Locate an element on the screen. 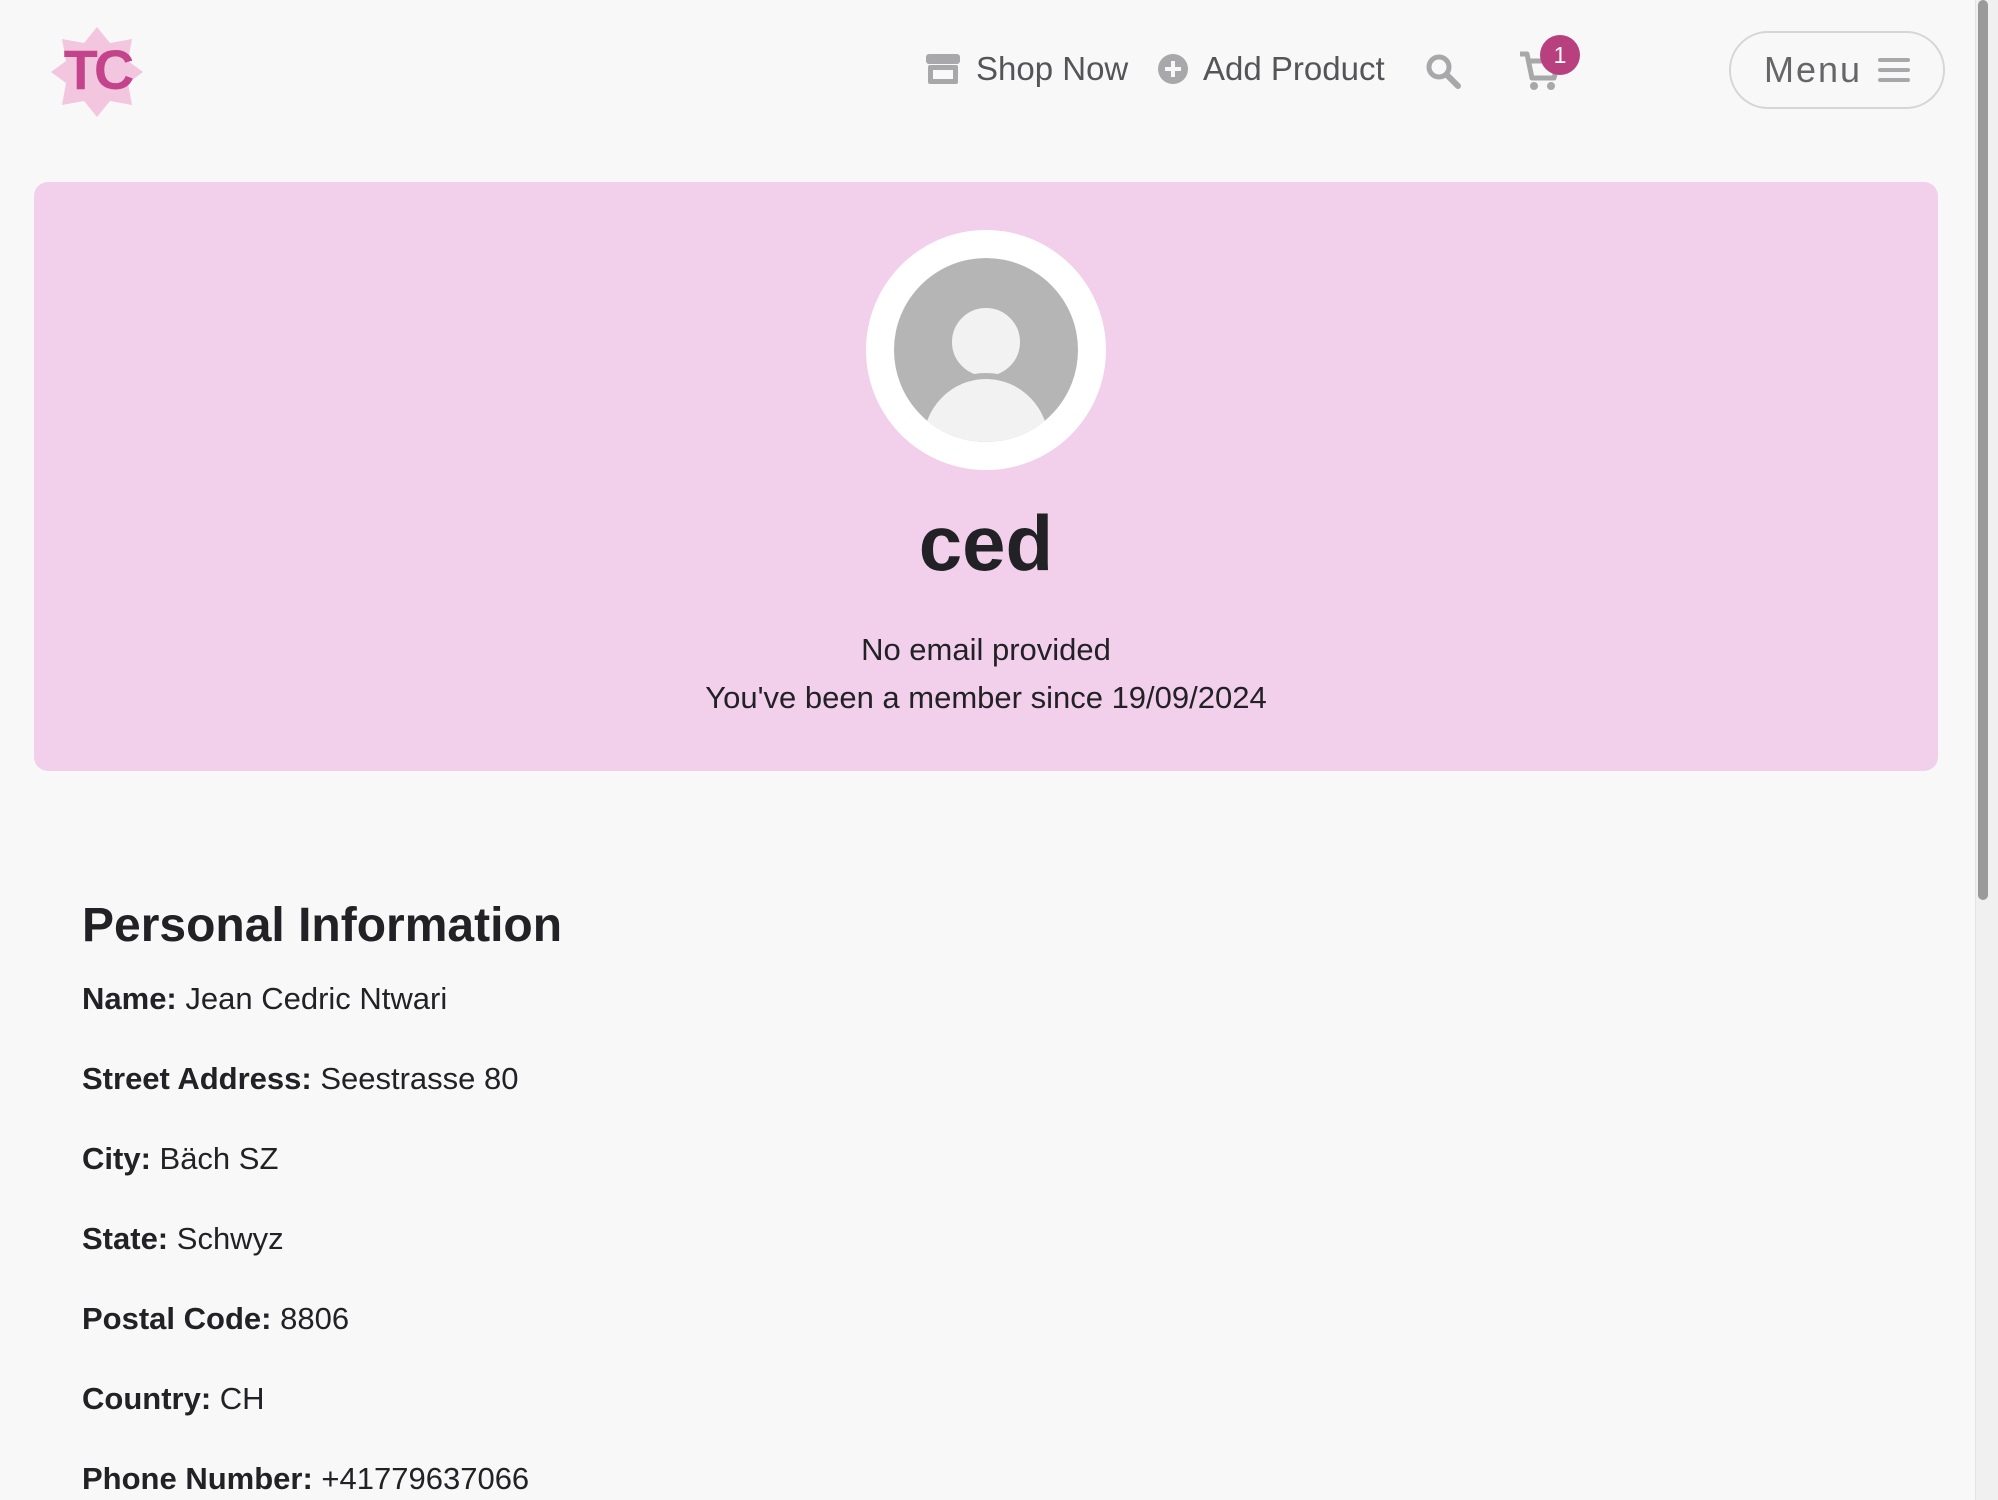 This screenshot has width=1998, height=1500. info-row-country: Country: CH is located at coordinates (173, 1399).